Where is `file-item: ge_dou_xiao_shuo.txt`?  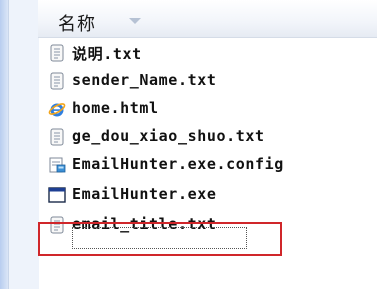 file-item: ge_dou_xiao_shuo.txt is located at coordinates (207, 137).